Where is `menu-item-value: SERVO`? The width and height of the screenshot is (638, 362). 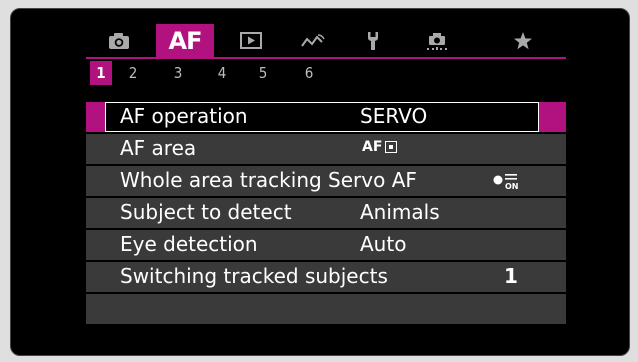
menu-item-value: SERVO is located at coordinates (394, 116).